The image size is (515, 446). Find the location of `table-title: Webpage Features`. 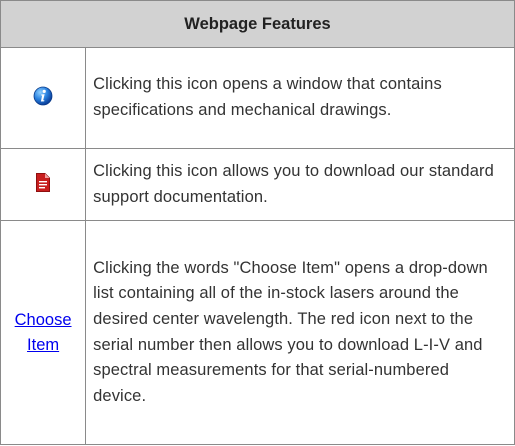

table-title: Webpage Features is located at coordinates (257, 24).